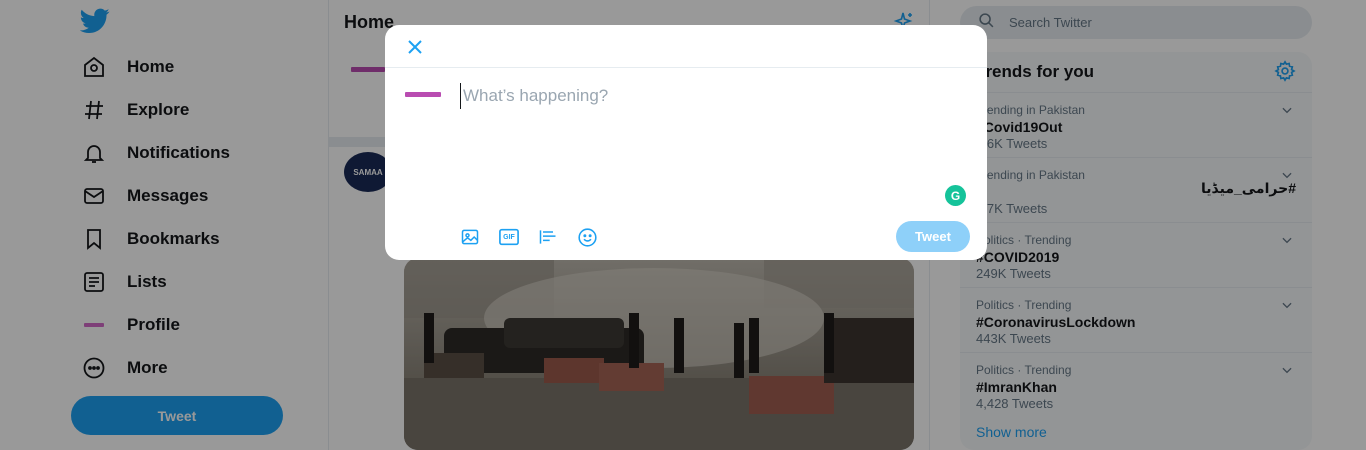 Image resolution: width=1366 pixels, height=450 pixels. What do you see at coordinates (933, 236) in the screenshot?
I see `tweet-button: Tweet` at bounding box center [933, 236].